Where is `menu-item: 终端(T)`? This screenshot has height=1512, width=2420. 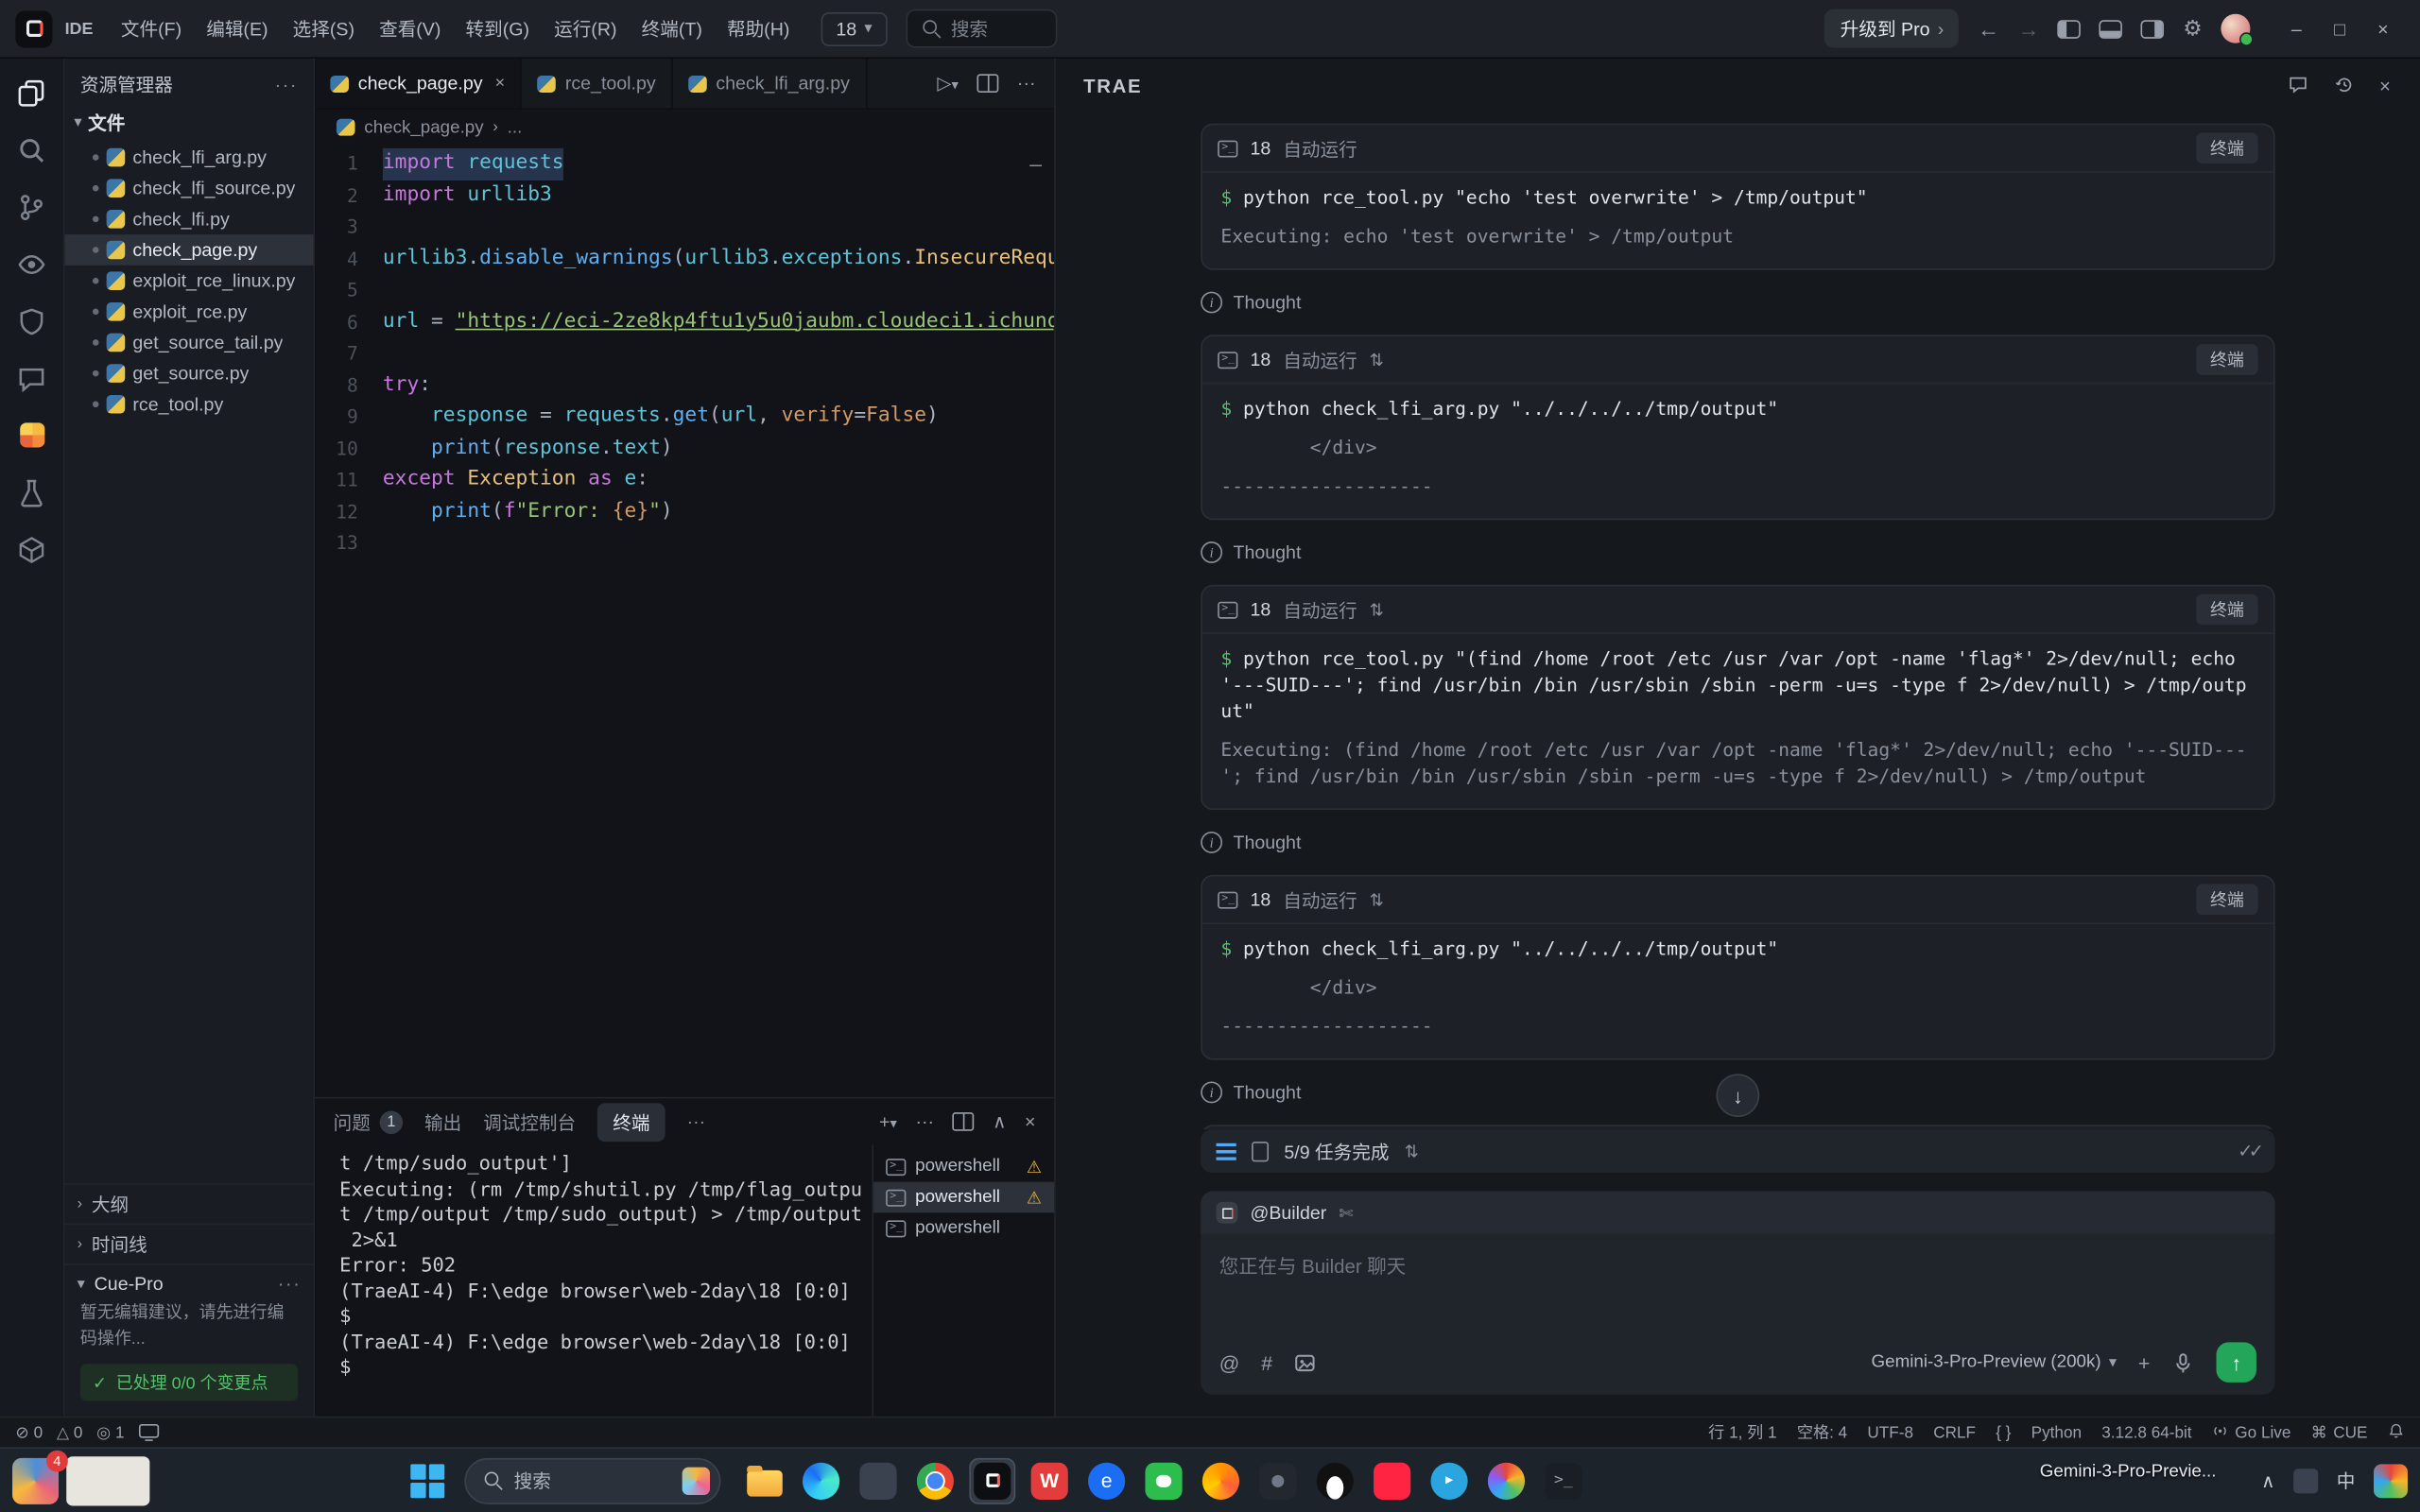 menu-item: 终端(T) is located at coordinates (672, 28).